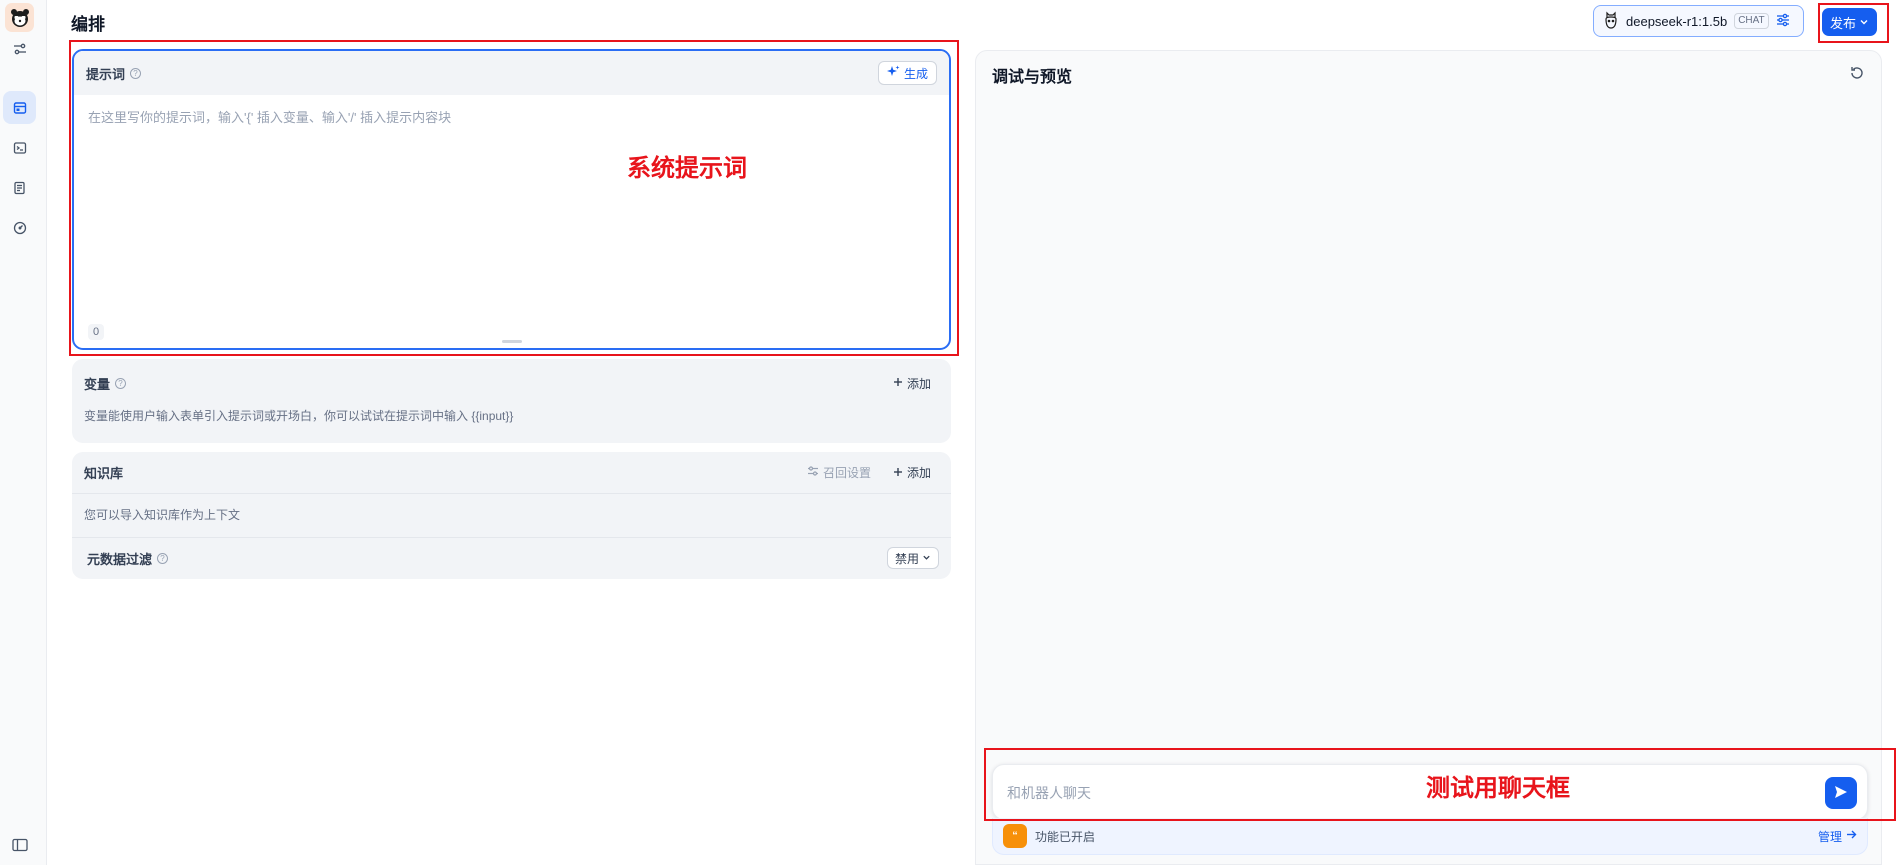  What do you see at coordinates (23, 432) in the screenshot?
I see `left-rail` at bounding box center [23, 432].